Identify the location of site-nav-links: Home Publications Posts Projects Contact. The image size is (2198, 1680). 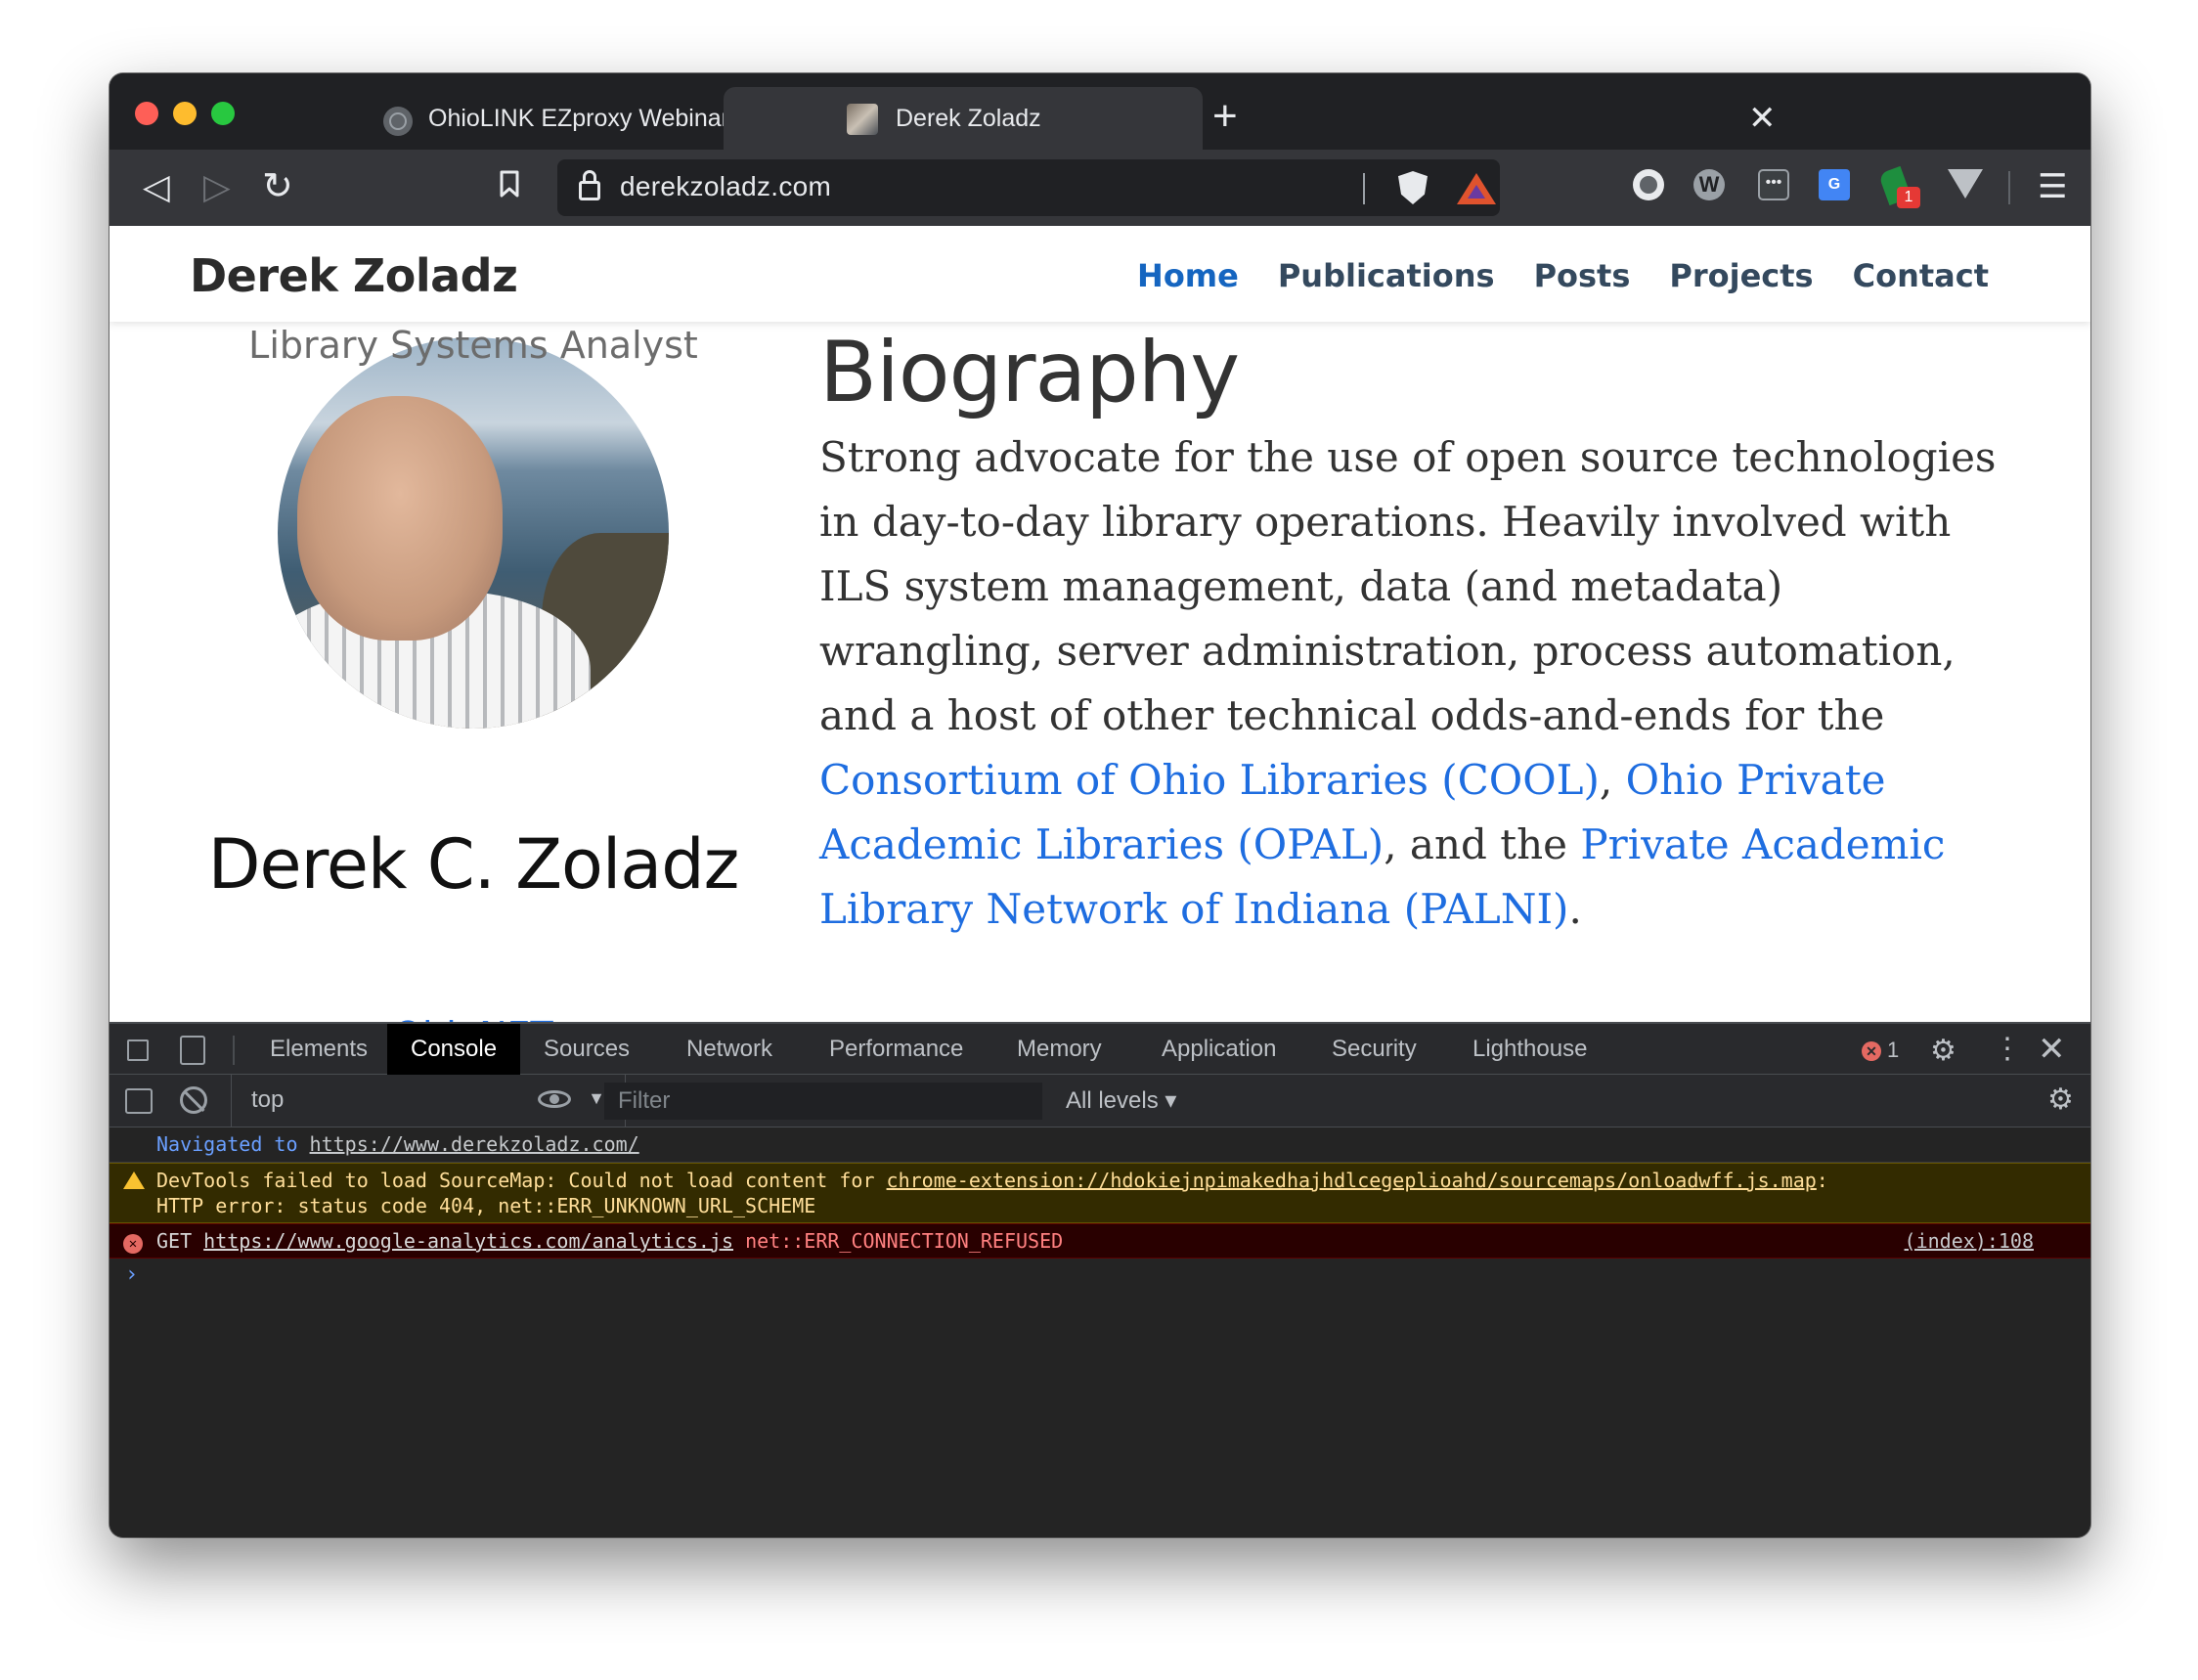
(1563, 275).